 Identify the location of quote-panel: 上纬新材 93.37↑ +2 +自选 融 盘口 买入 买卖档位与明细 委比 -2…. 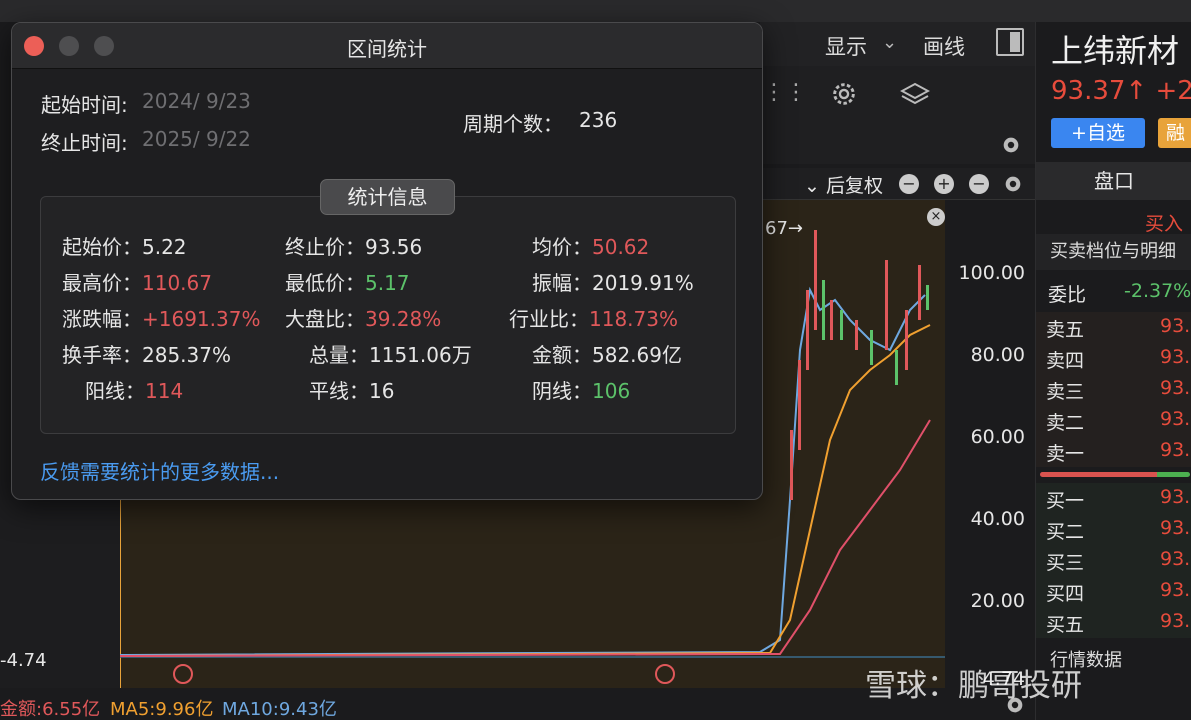
(1113, 371).